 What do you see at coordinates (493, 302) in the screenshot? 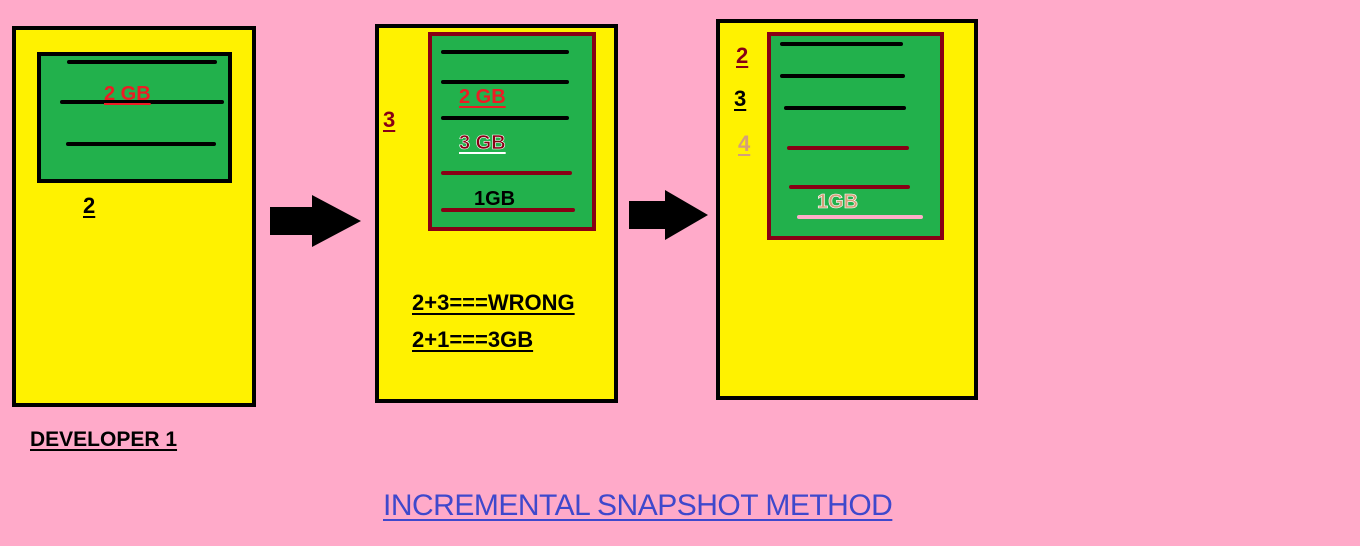
I see `equation-wrong: 2+3===WRONG` at bounding box center [493, 302].